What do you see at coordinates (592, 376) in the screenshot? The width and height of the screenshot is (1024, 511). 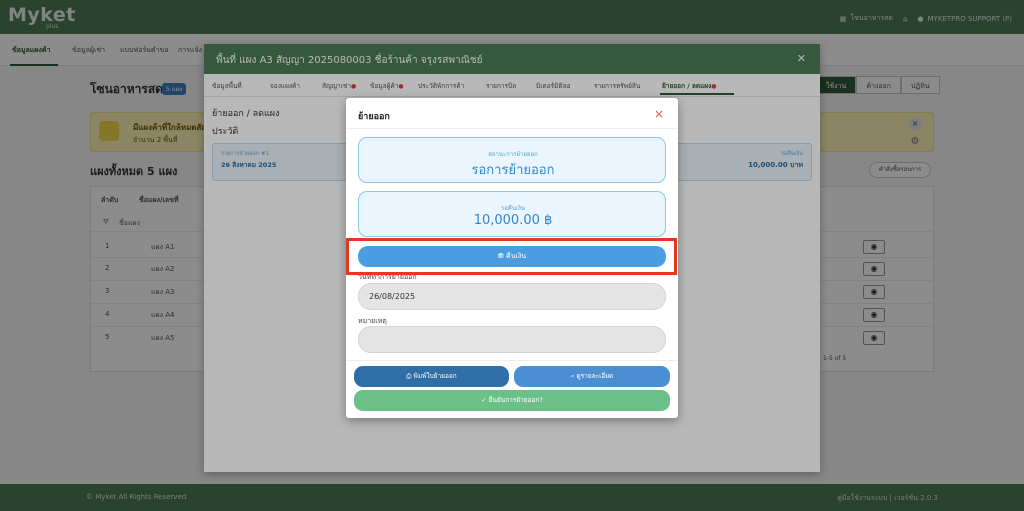 I see `view-details-button: ⌕ ดูรายละเอียด` at bounding box center [592, 376].